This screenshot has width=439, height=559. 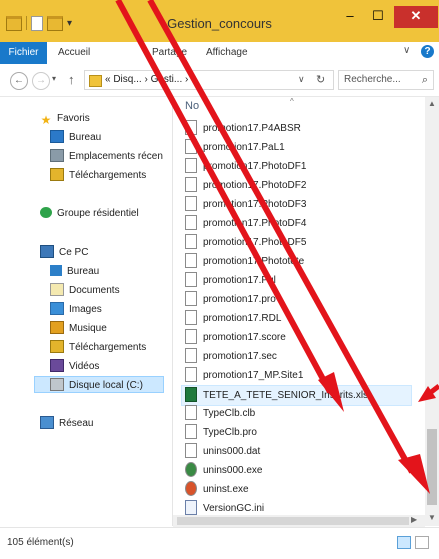 I want to click on pictures-icon, so click(x=57, y=308).